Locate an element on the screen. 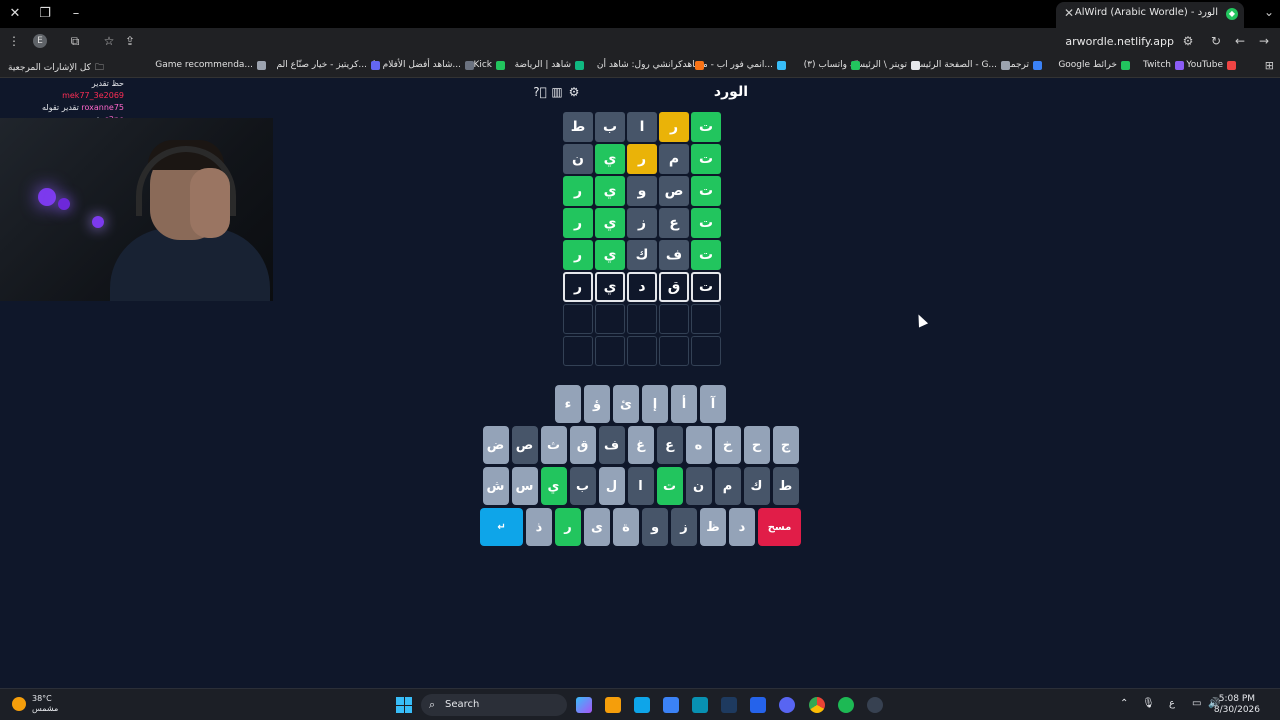  bookmark-item: (٣) واتساب is located at coordinates (832, 65).